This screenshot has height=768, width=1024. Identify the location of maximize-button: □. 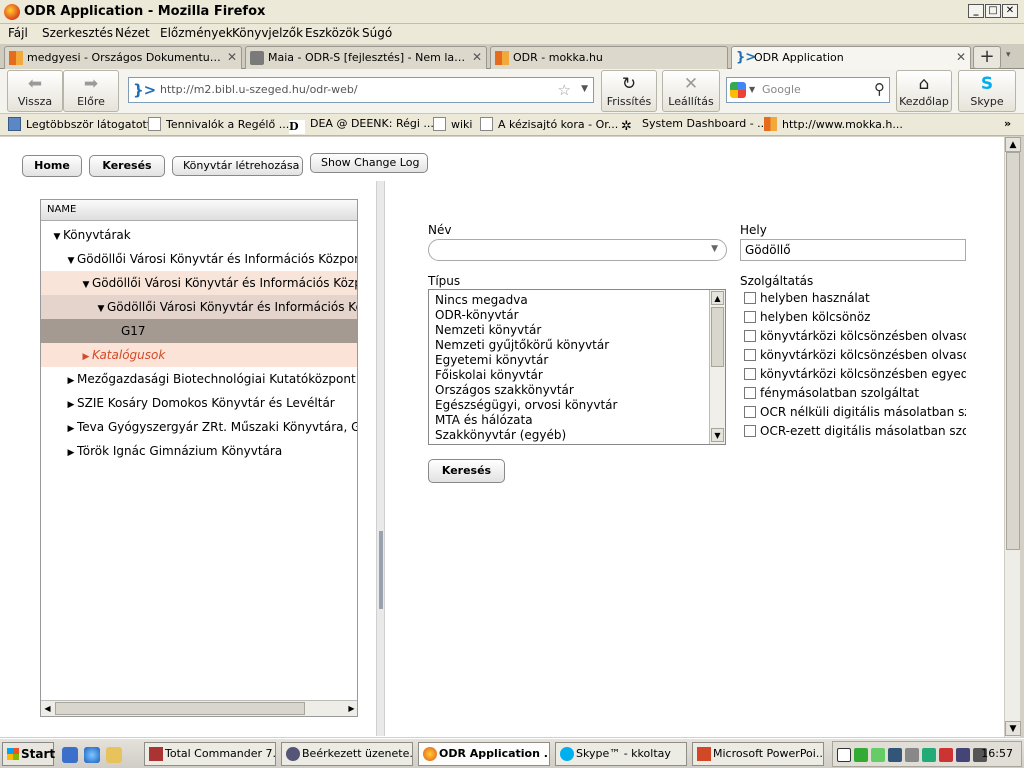
(993, 11).